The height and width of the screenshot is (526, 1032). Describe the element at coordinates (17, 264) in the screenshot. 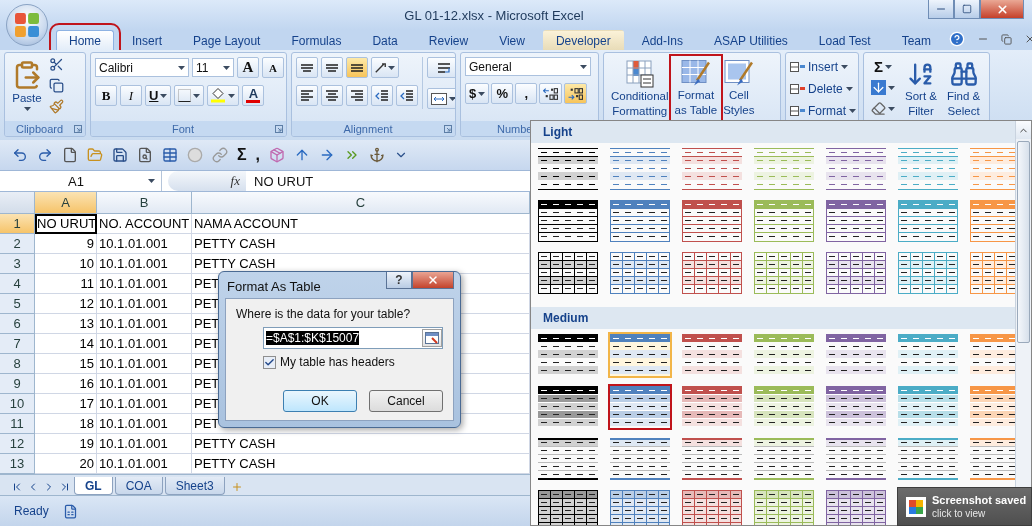

I see `row-header: 3` at that location.